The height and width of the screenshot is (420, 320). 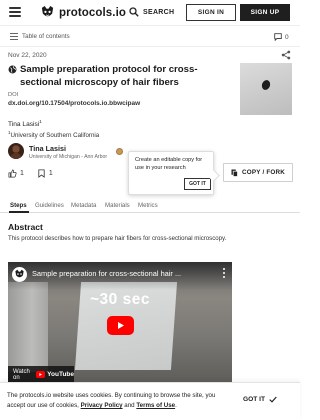 I want to click on video-channel-avatar, so click(x=19, y=274).